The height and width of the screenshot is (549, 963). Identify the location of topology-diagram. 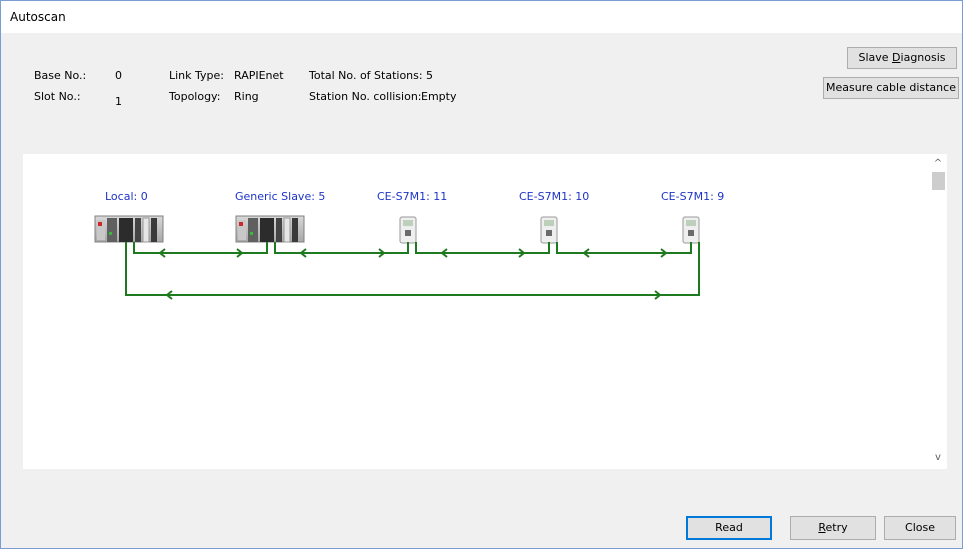
(397, 257).